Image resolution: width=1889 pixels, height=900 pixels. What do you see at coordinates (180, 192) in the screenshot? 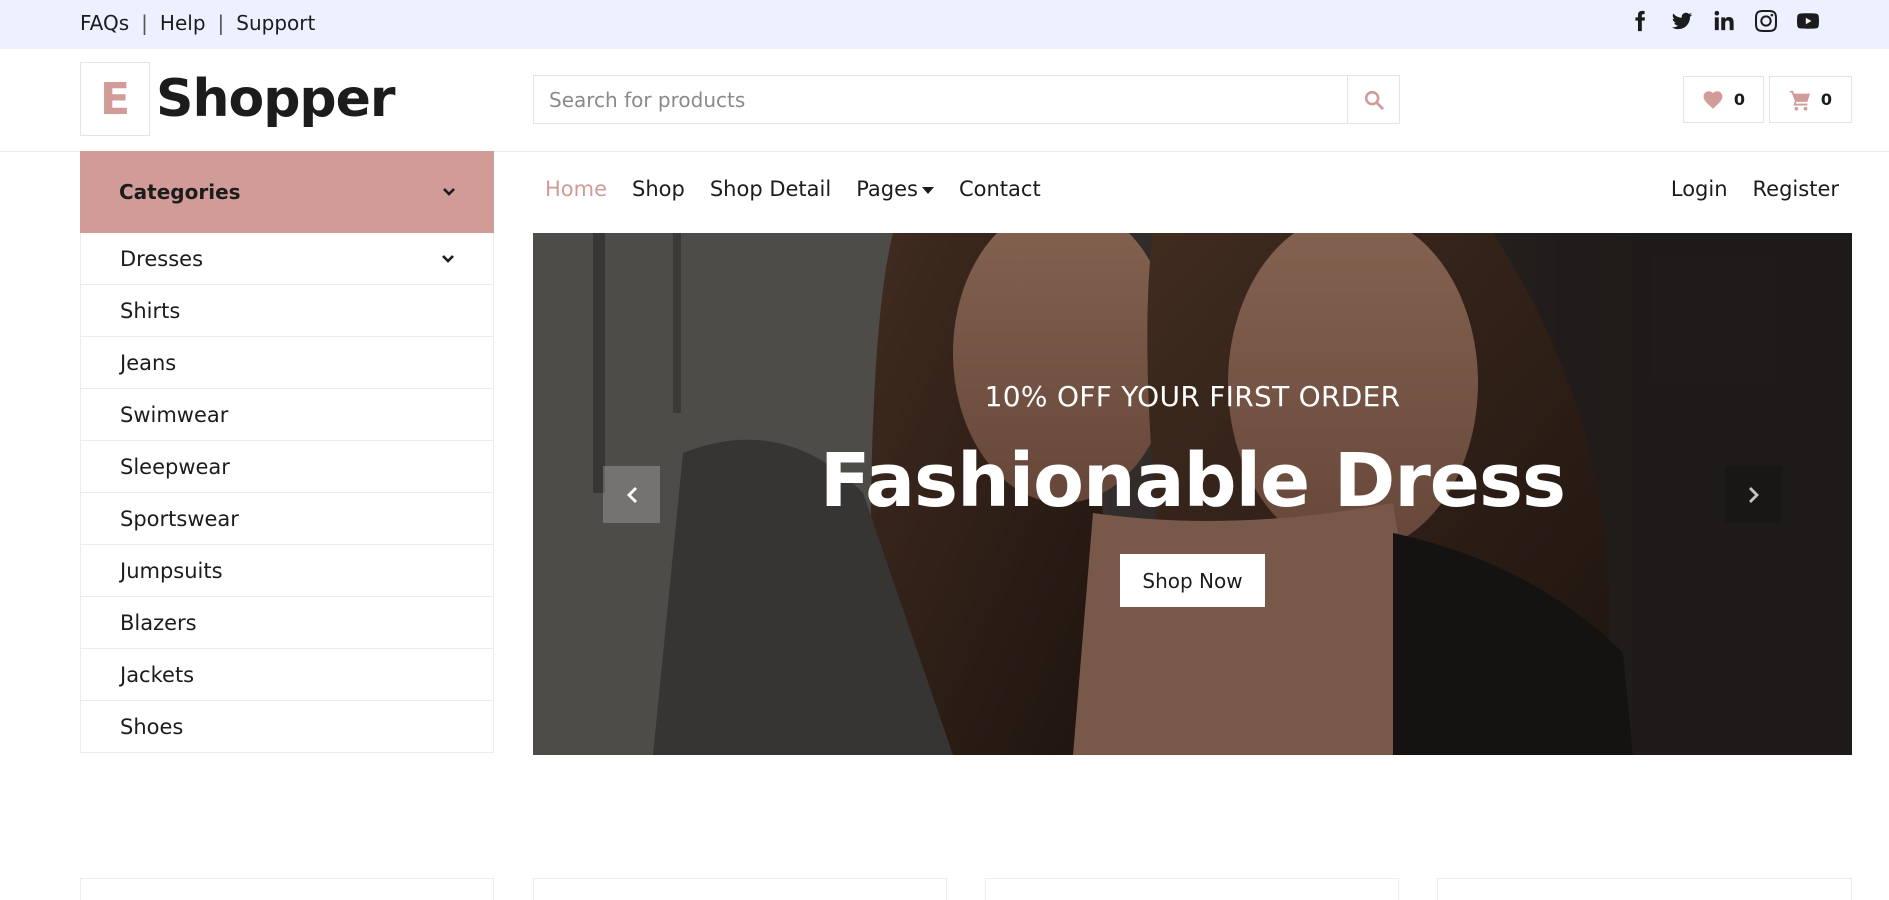
I see `categories-title: Categories` at bounding box center [180, 192].